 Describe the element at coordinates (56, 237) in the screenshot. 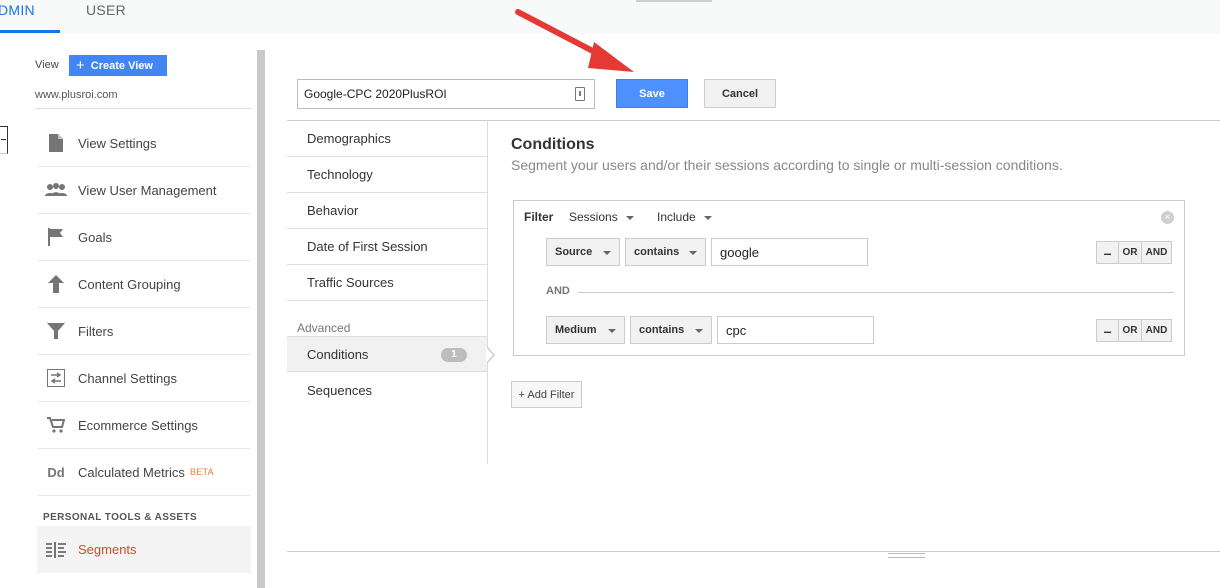

I see `flag-icon` at that location.